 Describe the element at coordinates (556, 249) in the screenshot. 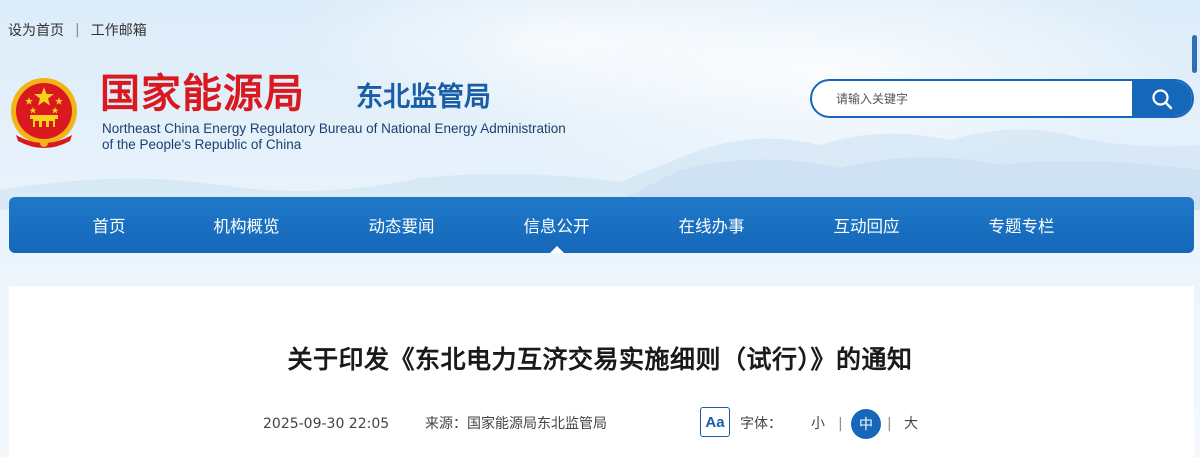

I see `active-caret-icon` at that location.